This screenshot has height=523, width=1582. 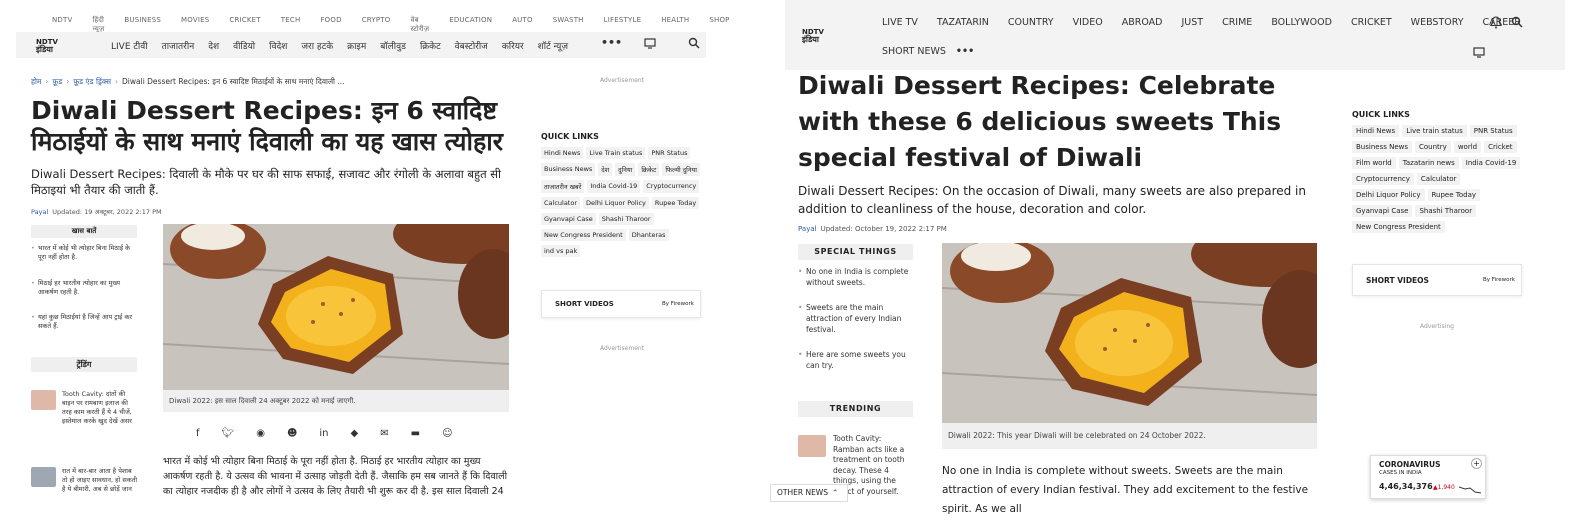 What do you see at coordinates (356, 45) in the screenshot?
I see `nav-link: क्राइम` at bounding box center [356, 45].